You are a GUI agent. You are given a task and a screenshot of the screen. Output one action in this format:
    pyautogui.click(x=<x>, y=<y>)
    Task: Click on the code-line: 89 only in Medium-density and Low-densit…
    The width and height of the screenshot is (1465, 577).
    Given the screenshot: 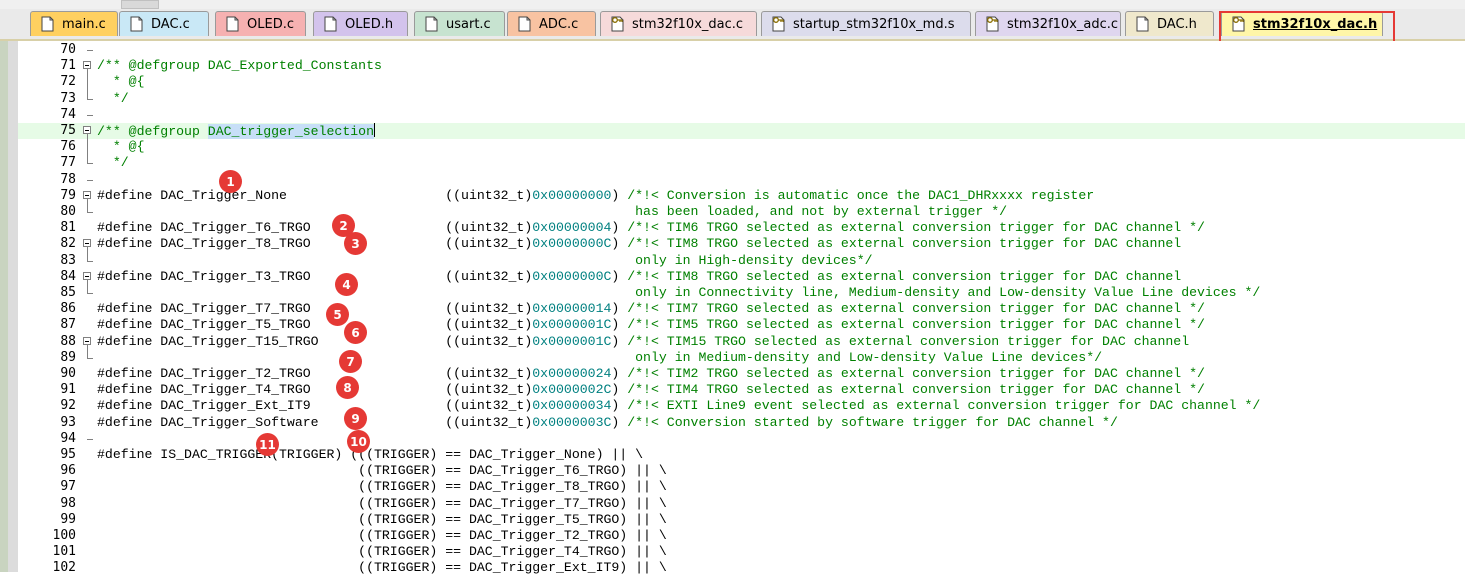 What is the action you would take?
    pyautogui.click(x=741, y=358)
    